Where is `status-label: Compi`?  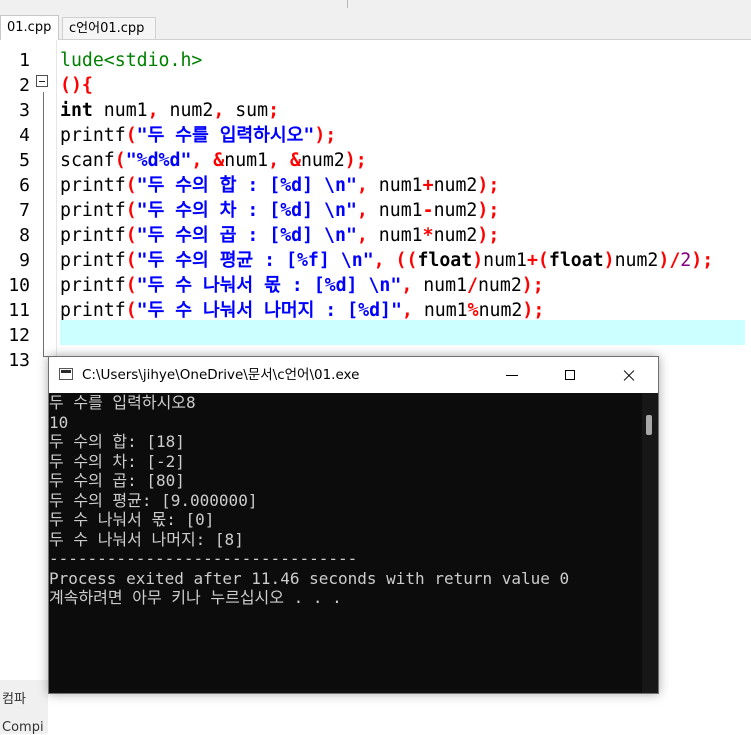
status-label: Compi is located at coordinates (23, 727).